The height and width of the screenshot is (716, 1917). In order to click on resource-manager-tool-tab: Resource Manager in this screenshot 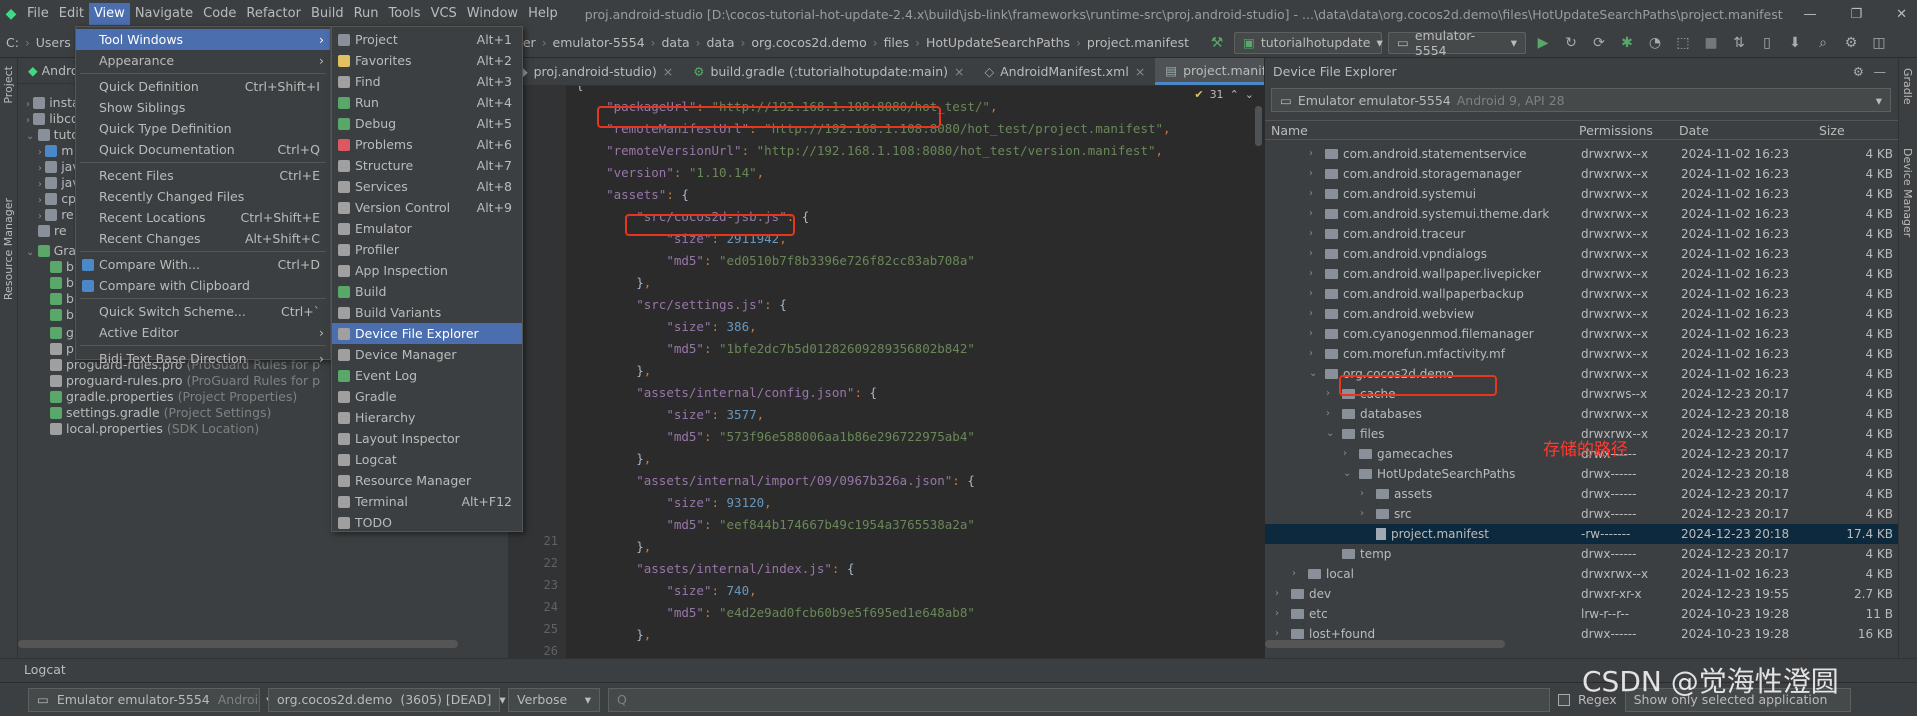, I will do `click(8, 249)`.